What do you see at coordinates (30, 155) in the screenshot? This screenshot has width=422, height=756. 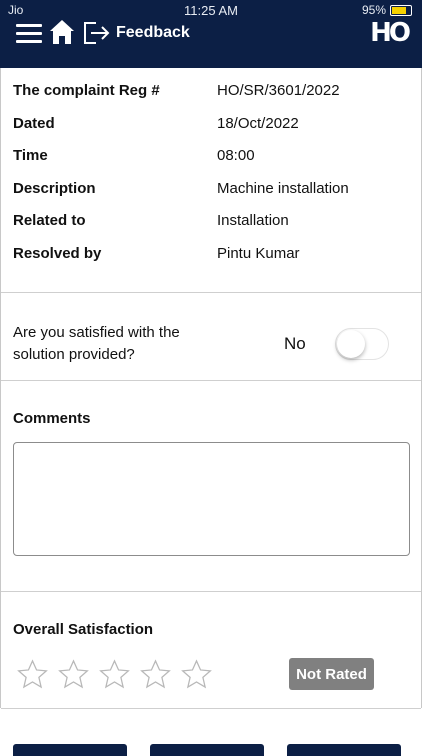 I see `detail-label: Time` at bounding box center [30, 155].